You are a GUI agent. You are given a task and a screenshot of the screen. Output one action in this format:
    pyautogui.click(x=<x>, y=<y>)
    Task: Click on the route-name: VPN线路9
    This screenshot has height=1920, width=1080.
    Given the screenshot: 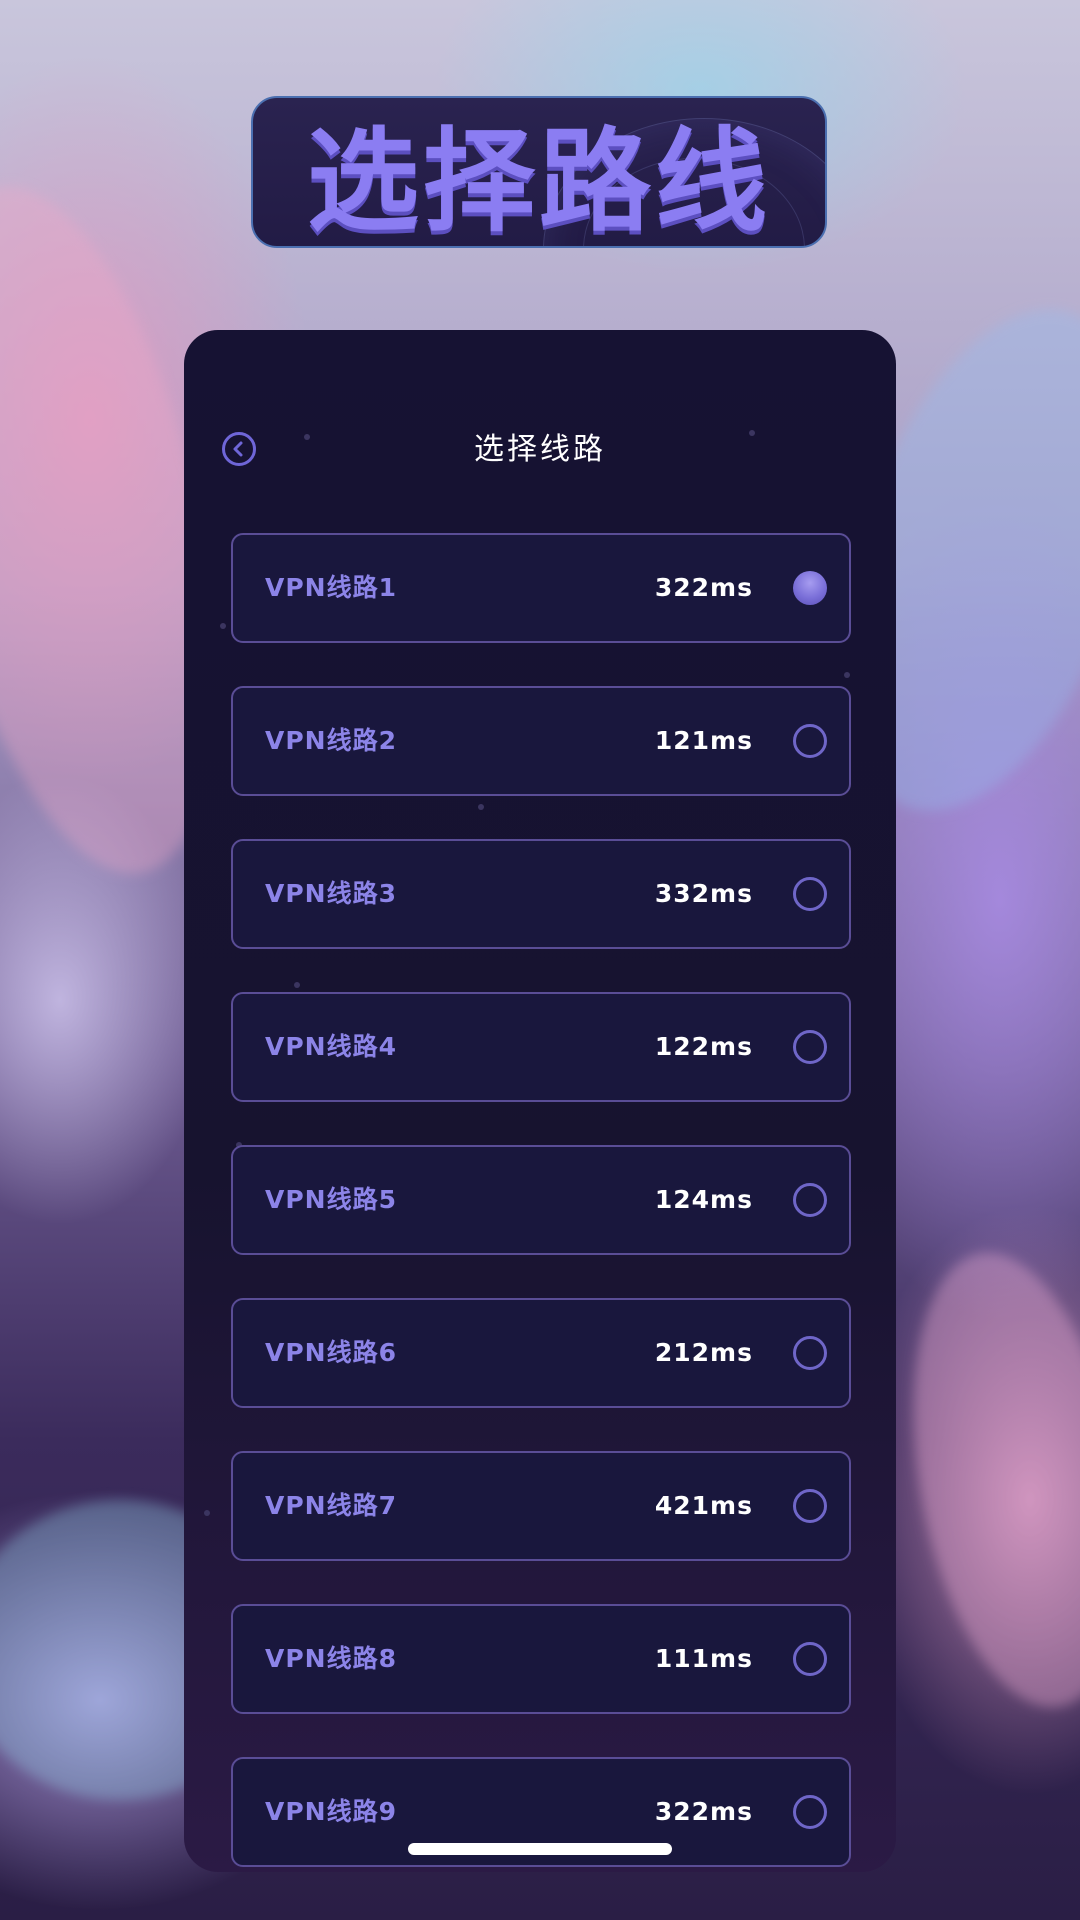 What is the action you would take?
    pyautogui.click(x=331, y=1811)
    